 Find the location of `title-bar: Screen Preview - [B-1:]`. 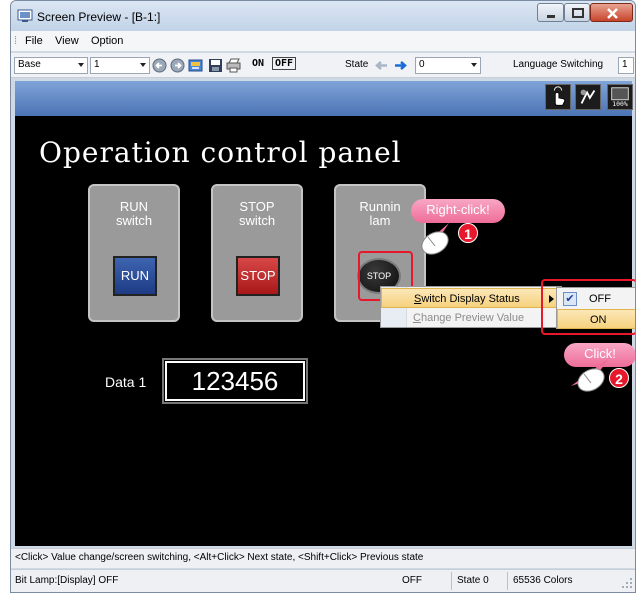

title-bar: Screen Preview - [B-1:] is located at coordinates (323, 16).